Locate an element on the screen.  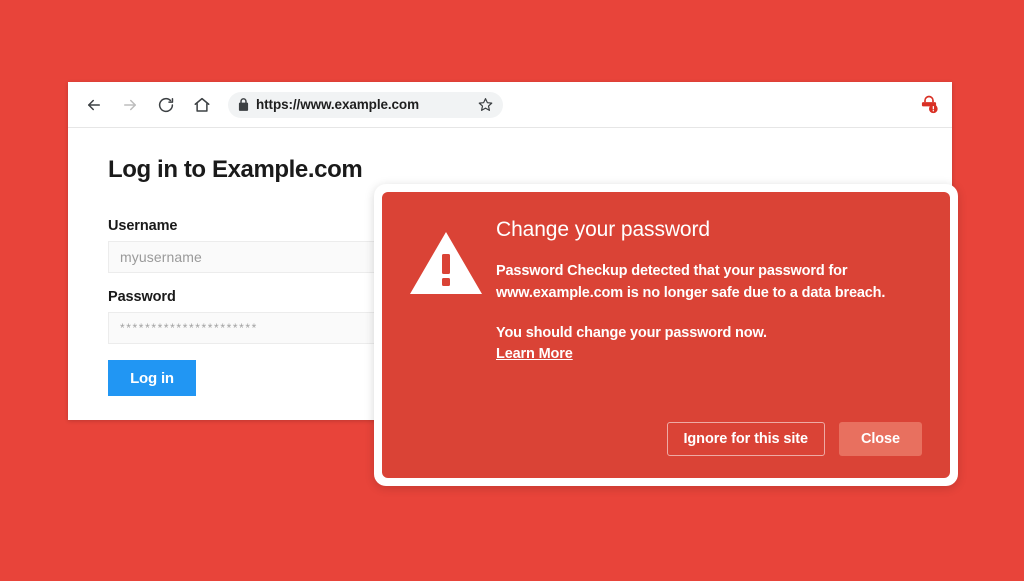
learn-more-link: Learn More is located at coordinates (534, 354).